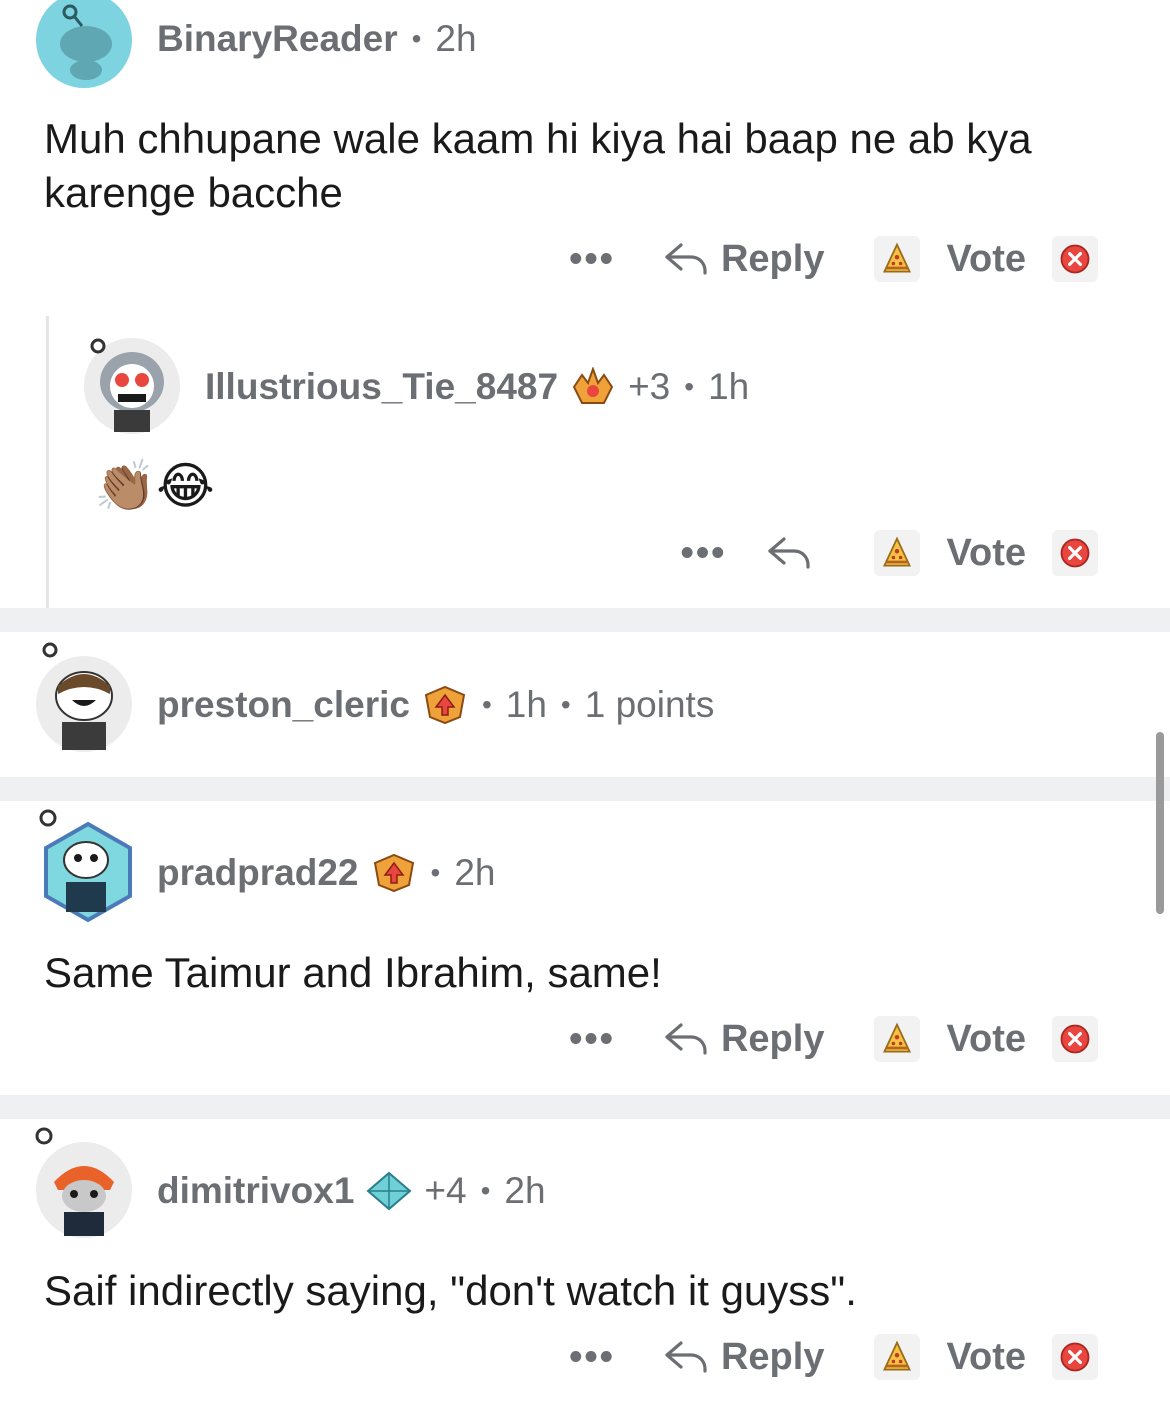 Image resolution: width=1170 pixels, height=1402 pixels. What do you see at coordinates (277, 39) in the screenshot?
I see `username: BinaryReader` at bounding box center [277, 39].